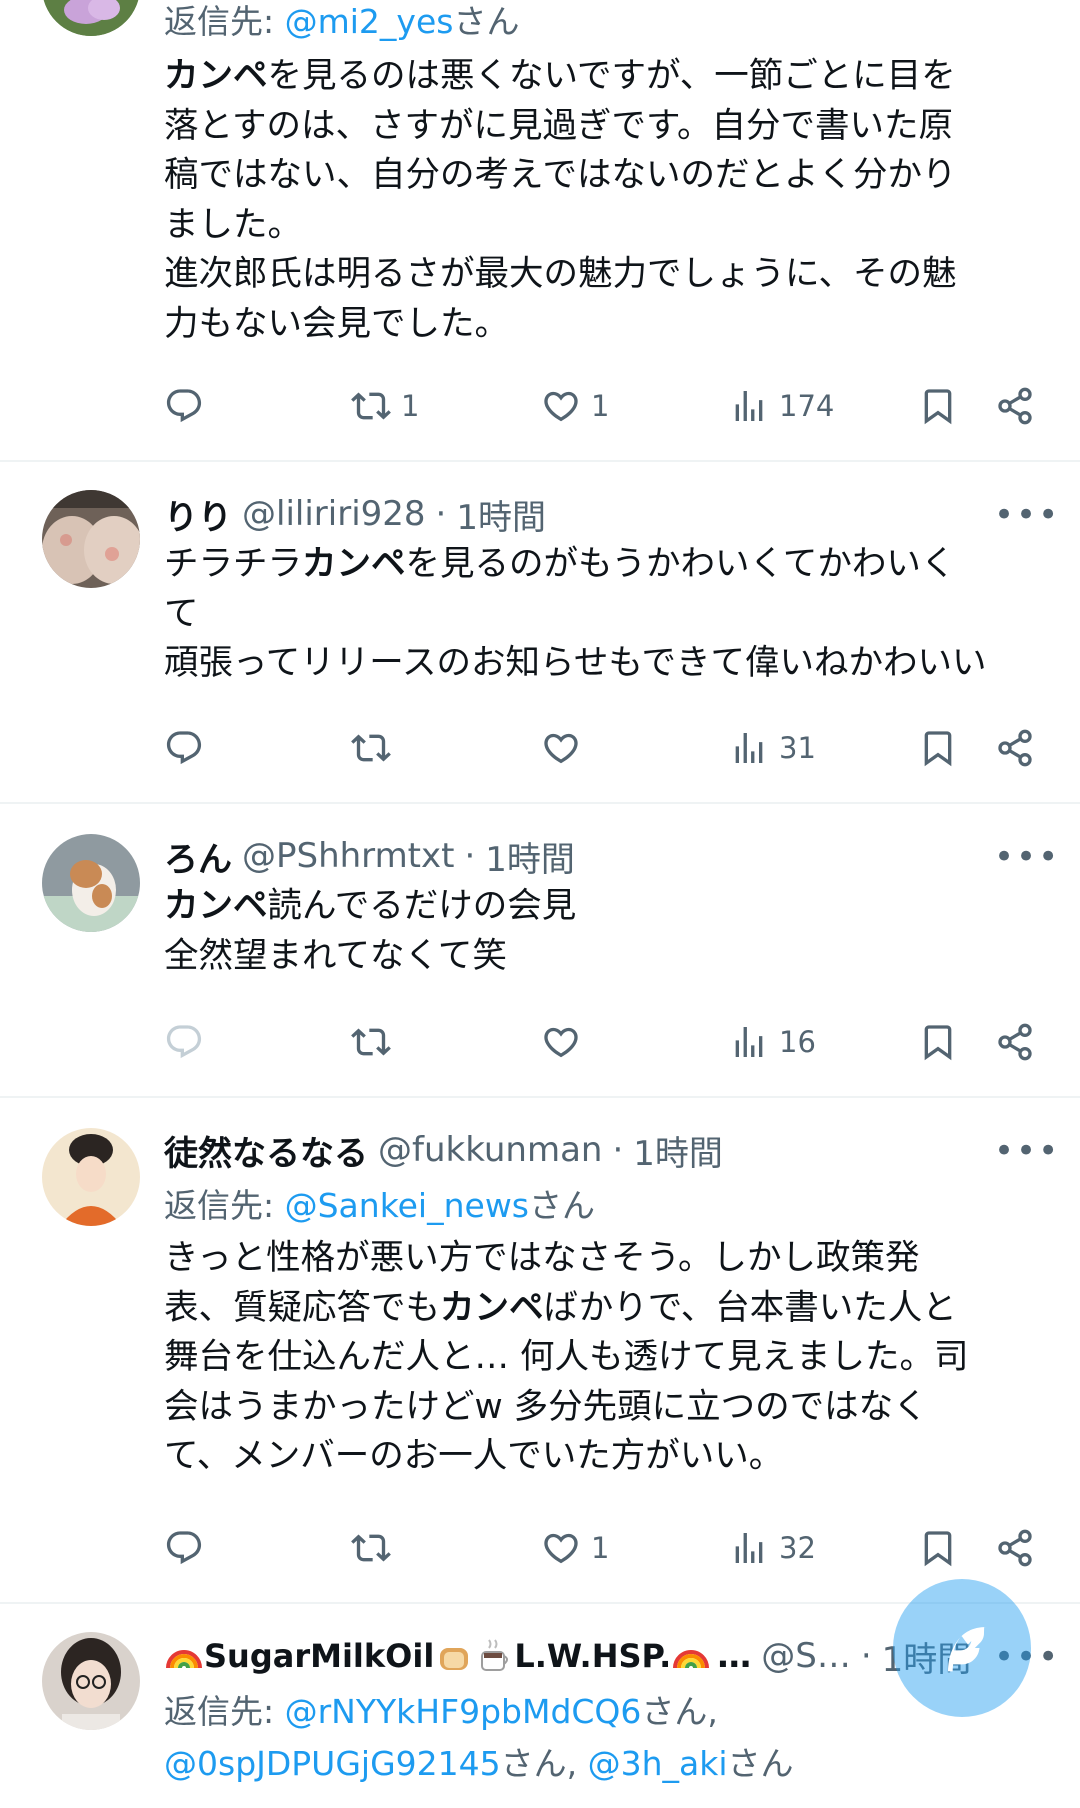 This screenshot has width=1080, height=1808. What do you see at coordinates (575, 663) in the screenshot?
I see `text-line: 頑張ってリリースのお知らせもできて偉いねかわいい` at bounding box center [575, 663].